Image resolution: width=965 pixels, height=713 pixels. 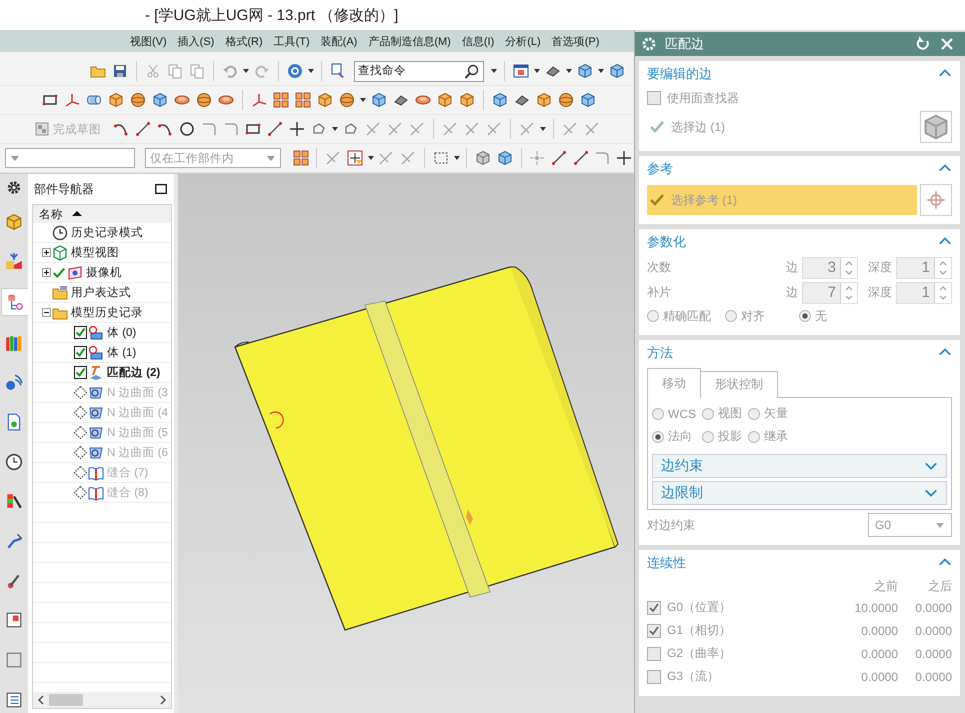 I want to click on group-title: 边约束, so click(x=682, y=466).